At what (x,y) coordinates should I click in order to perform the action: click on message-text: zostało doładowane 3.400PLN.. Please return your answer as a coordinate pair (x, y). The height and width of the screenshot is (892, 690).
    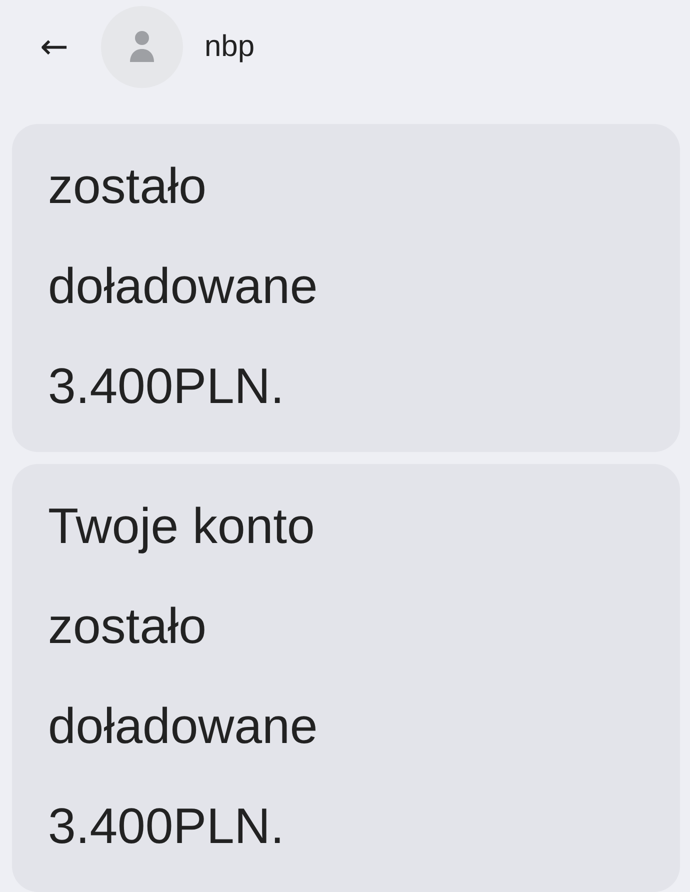
    Looking at the image, I should click on (183, 286).